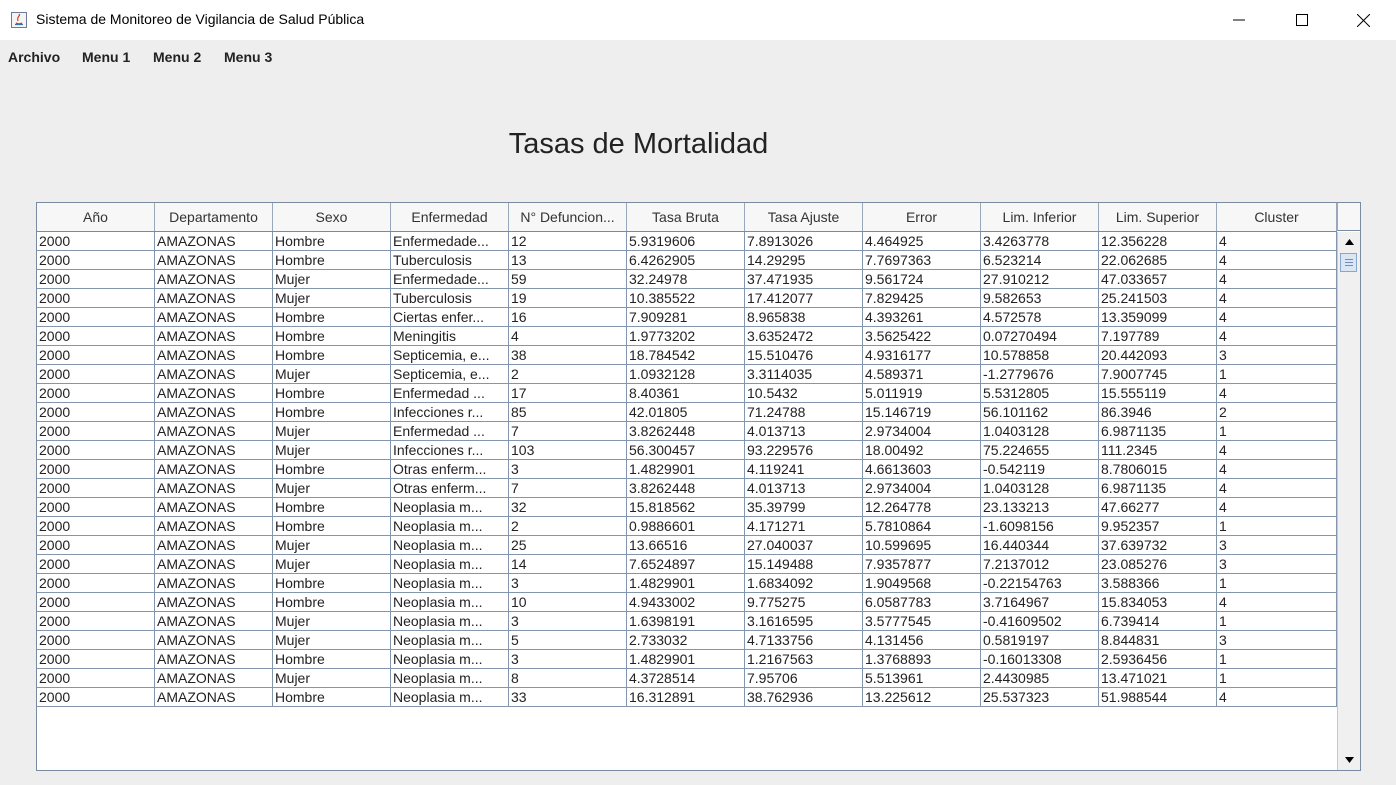  I want to click on cell-tasa-bruta: 1.6398191, so click(686, 621).